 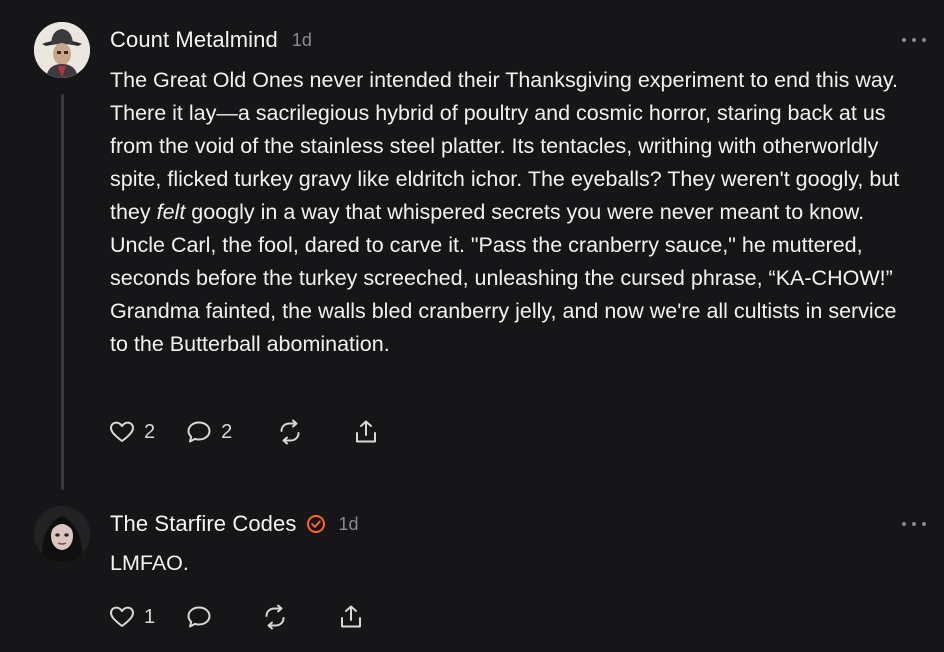 I want to click on comment-body: LMFAO., so click(x=149, y=563).